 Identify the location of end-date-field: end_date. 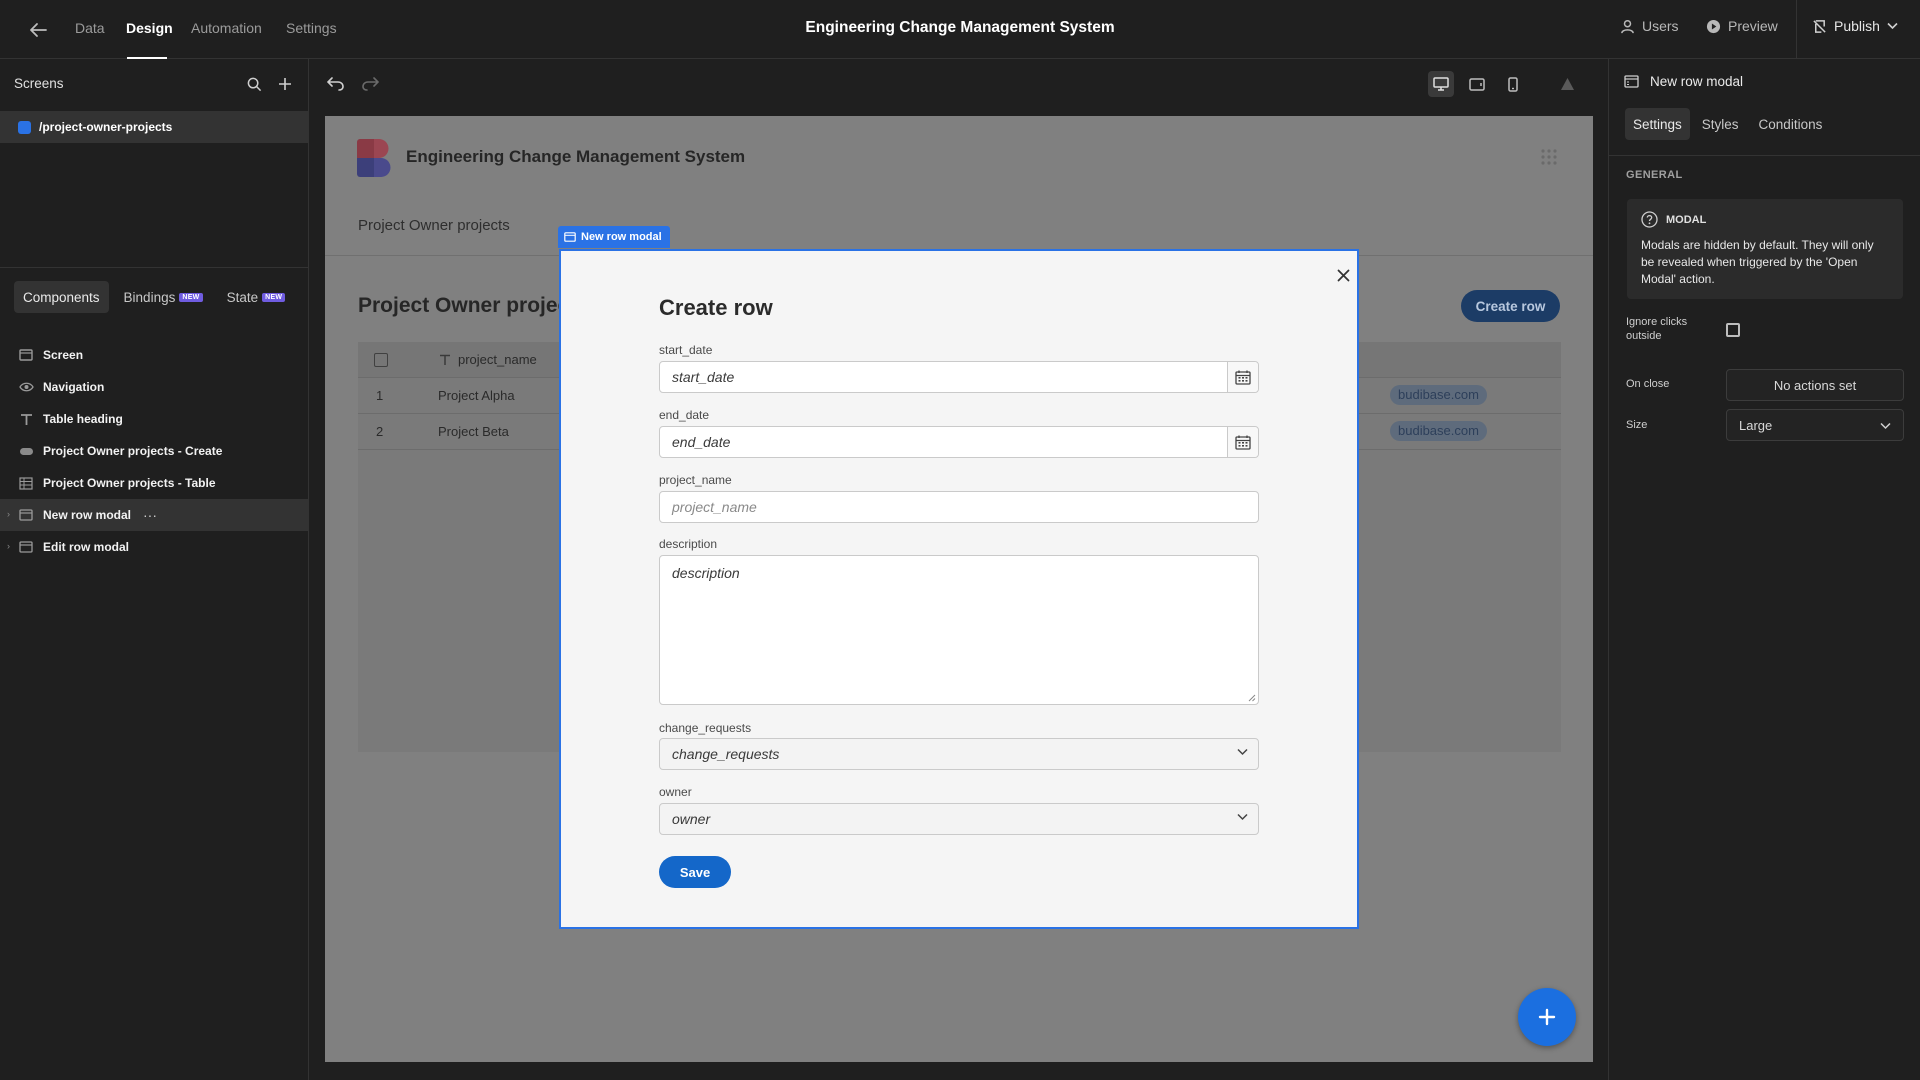
(959, 442).